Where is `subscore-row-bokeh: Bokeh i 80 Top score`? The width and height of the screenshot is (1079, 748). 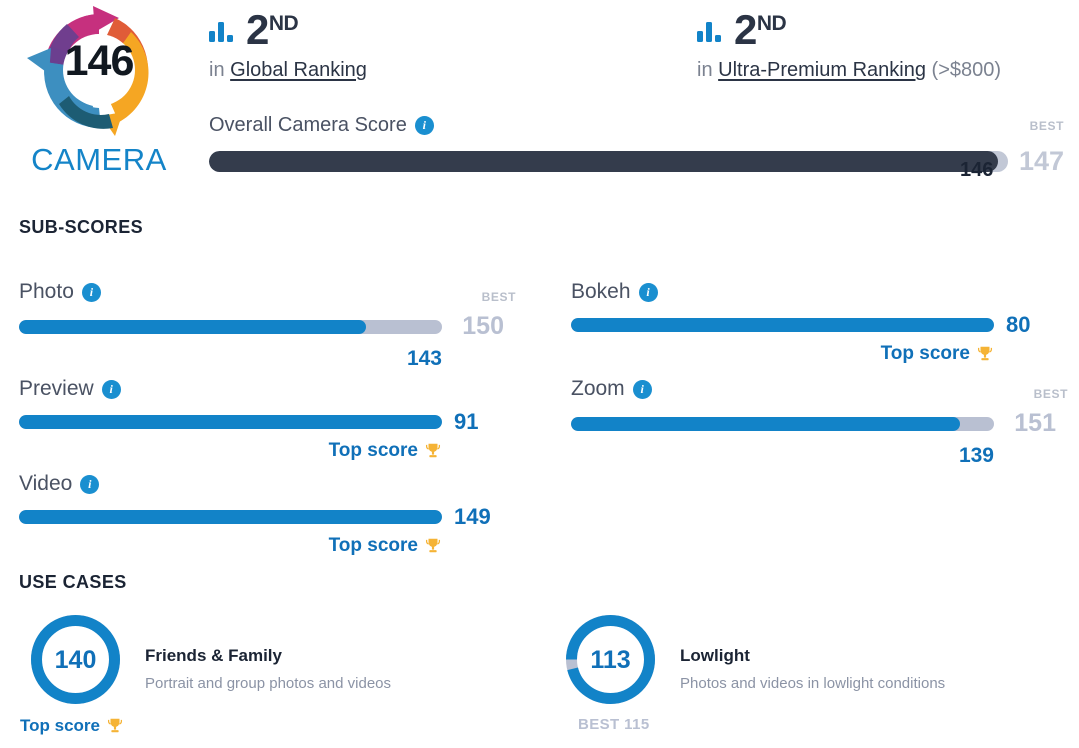 subscore-row-bokeh: Bokeh i 80 Top score is located at coordinates (819, 321).